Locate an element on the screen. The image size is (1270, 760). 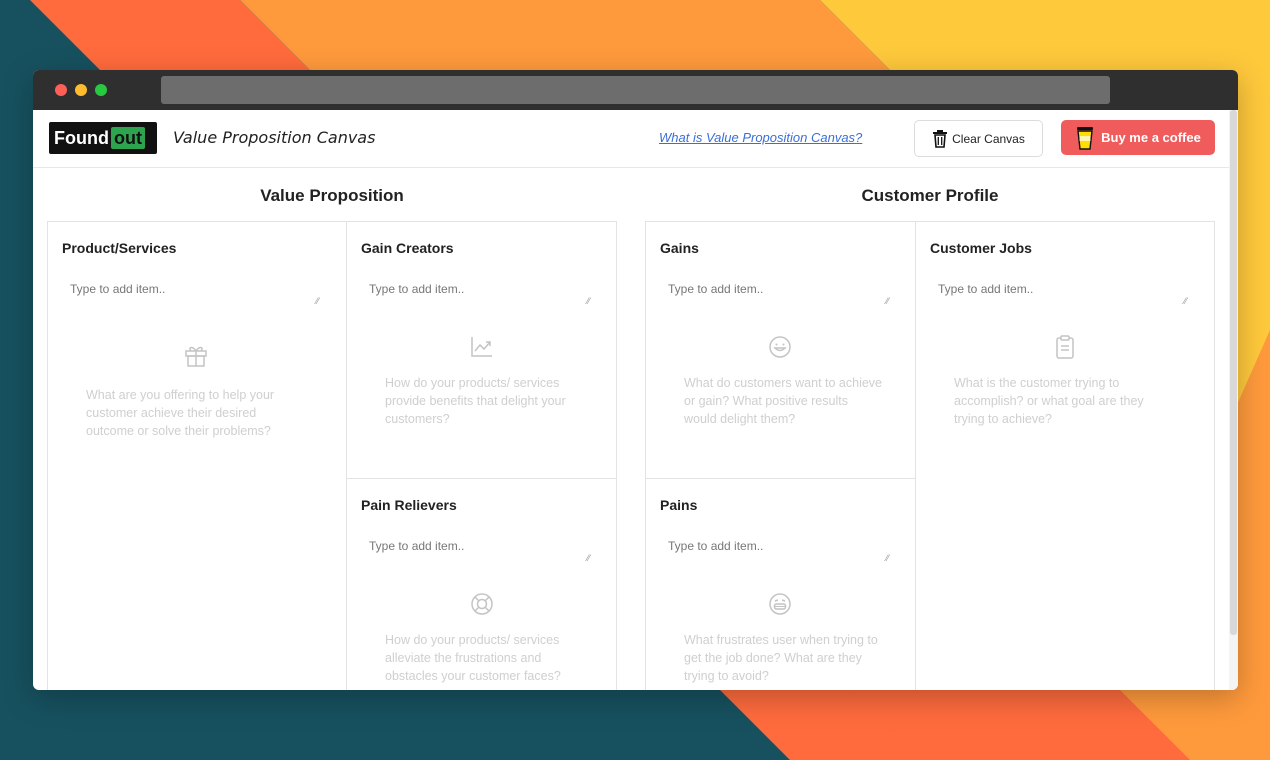
gain-creators-input is located at coordinates (481, 293).